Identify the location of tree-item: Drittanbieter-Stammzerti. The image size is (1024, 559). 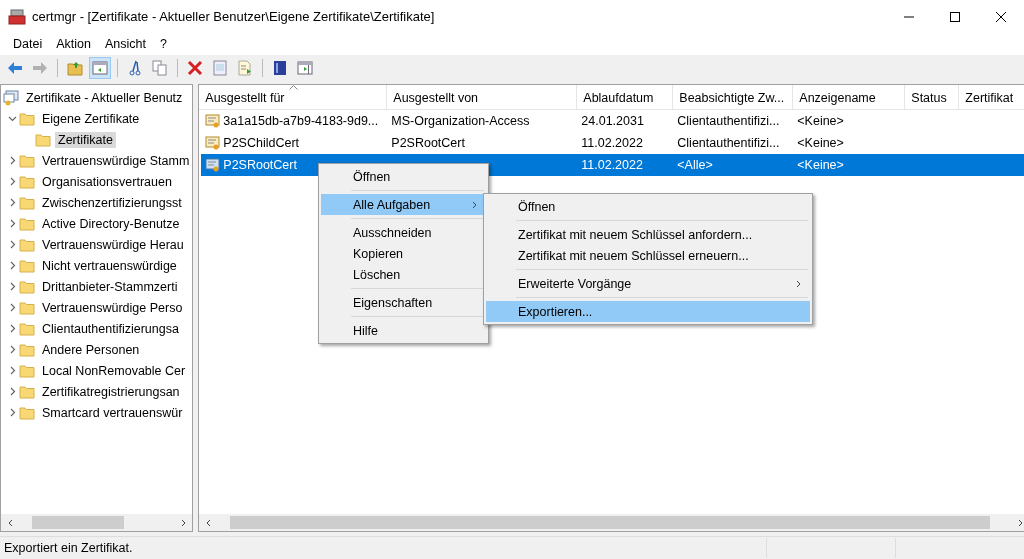
(110, 286).